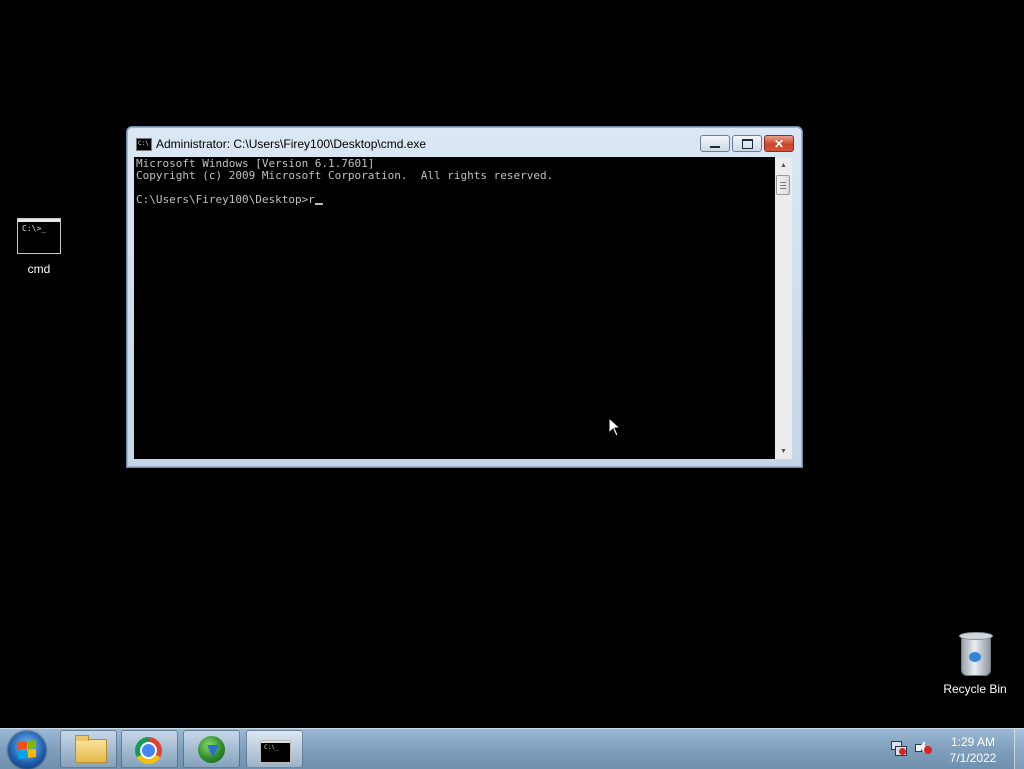 The image size is (1024, 769). What do you see at coordinates (783, 308) in the screenshot?
I see `vertical-scrollbar: ▲ ▼` at bounding box center [783, 308].